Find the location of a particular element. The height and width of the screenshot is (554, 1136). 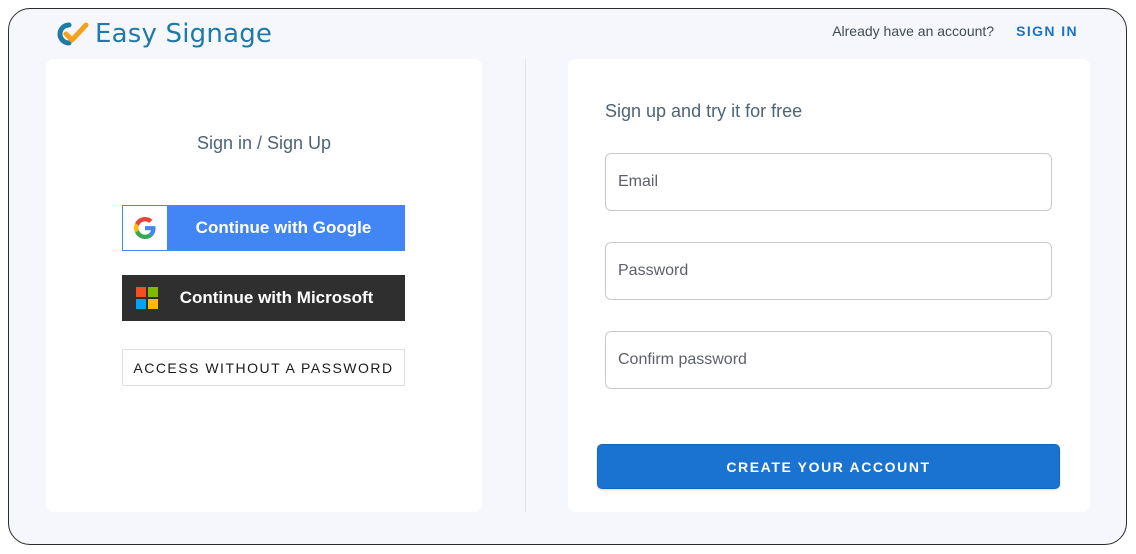

email-field is located at coordinates (828, 182).